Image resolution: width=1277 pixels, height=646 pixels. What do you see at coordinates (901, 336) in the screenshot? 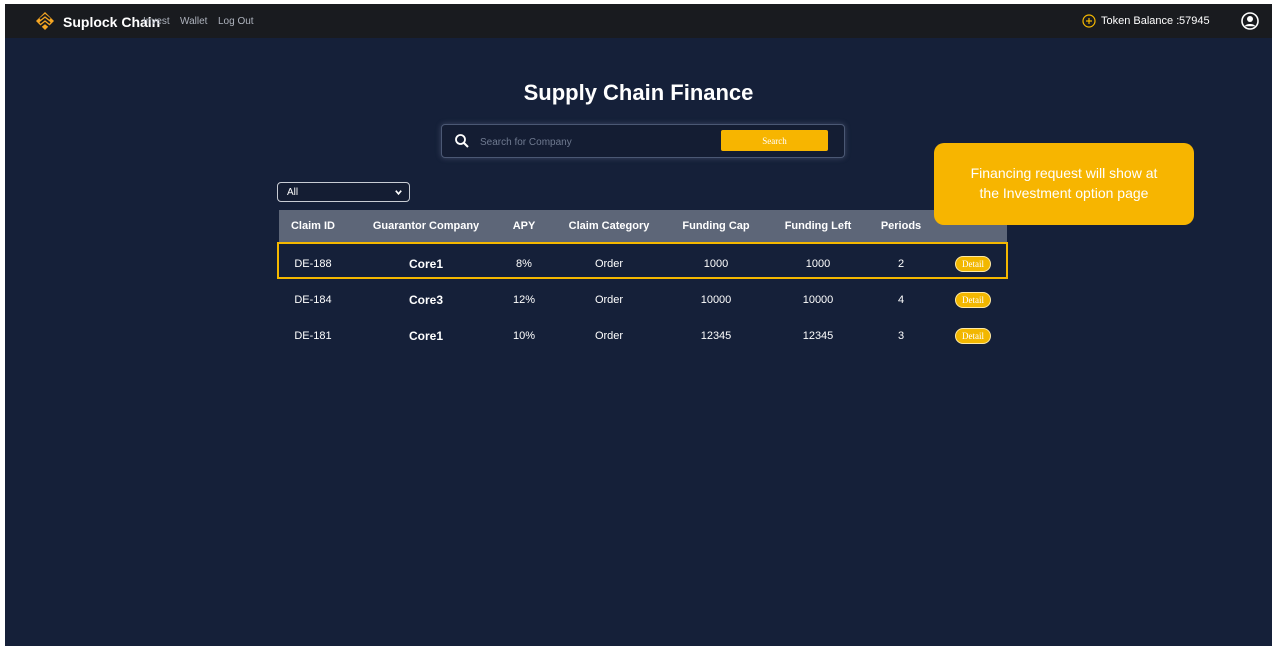
I see `periods: 3` at bounding box center [901, 336].